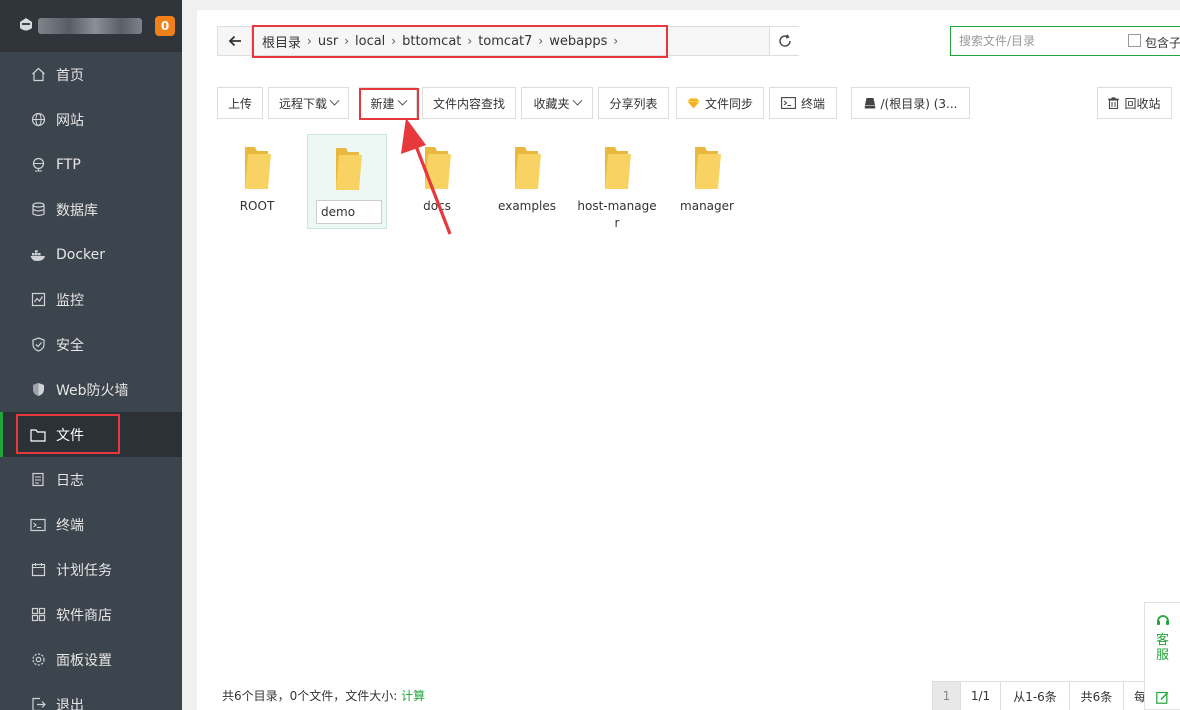 This screenshot has height=710, width=1180. Describe the element at coordinates (1036, 41) in the screenshot. I see `search-input` at that location.